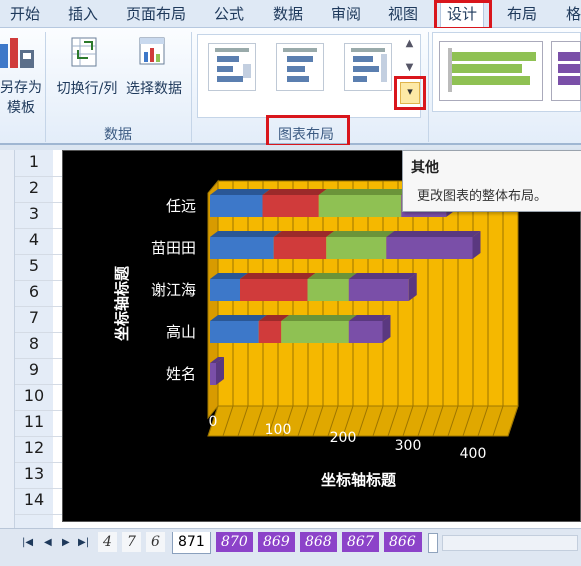  What do you see at coordinates (34, 317) in the screenshot?
I see `row-number: 7` at bounding box center [34, 317].